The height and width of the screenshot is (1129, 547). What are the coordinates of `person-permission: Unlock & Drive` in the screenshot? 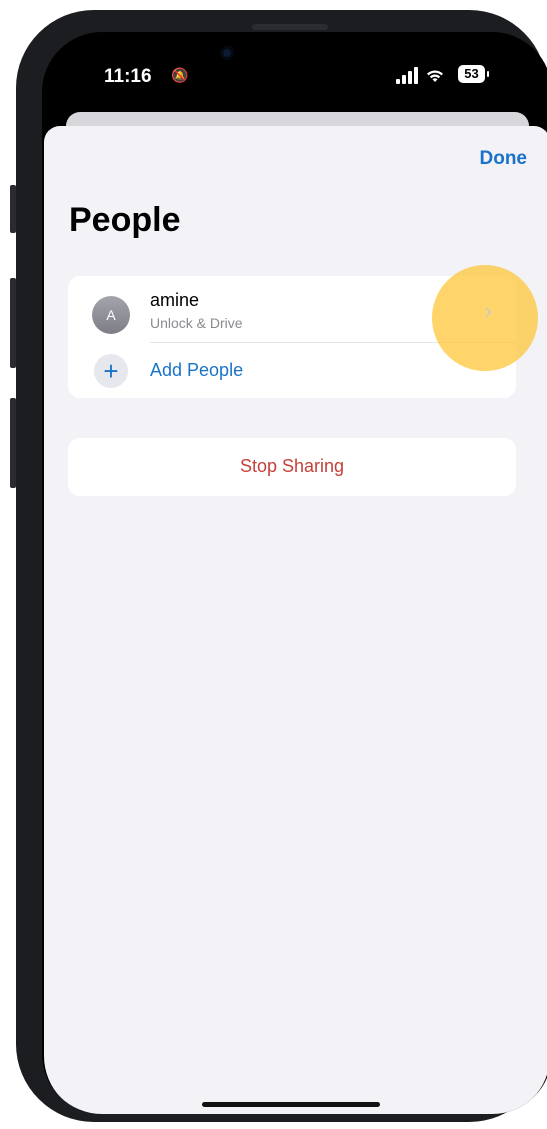 It's located at (196, 323).